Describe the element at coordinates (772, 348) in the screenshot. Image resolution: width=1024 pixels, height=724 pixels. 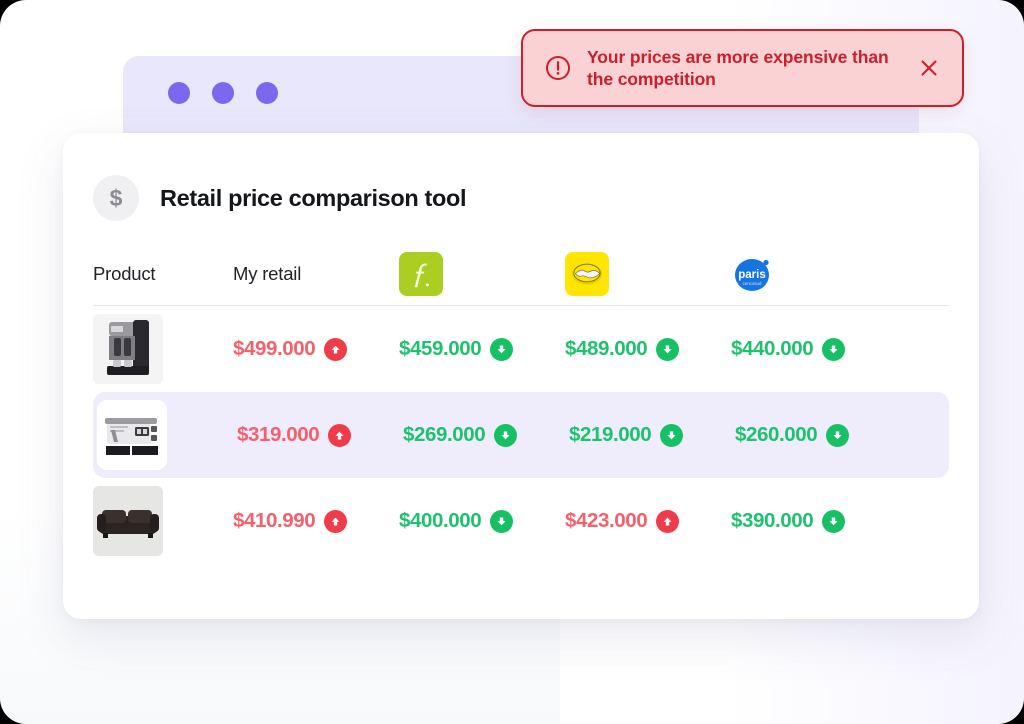
I see `price-value: $440.000` at that location.